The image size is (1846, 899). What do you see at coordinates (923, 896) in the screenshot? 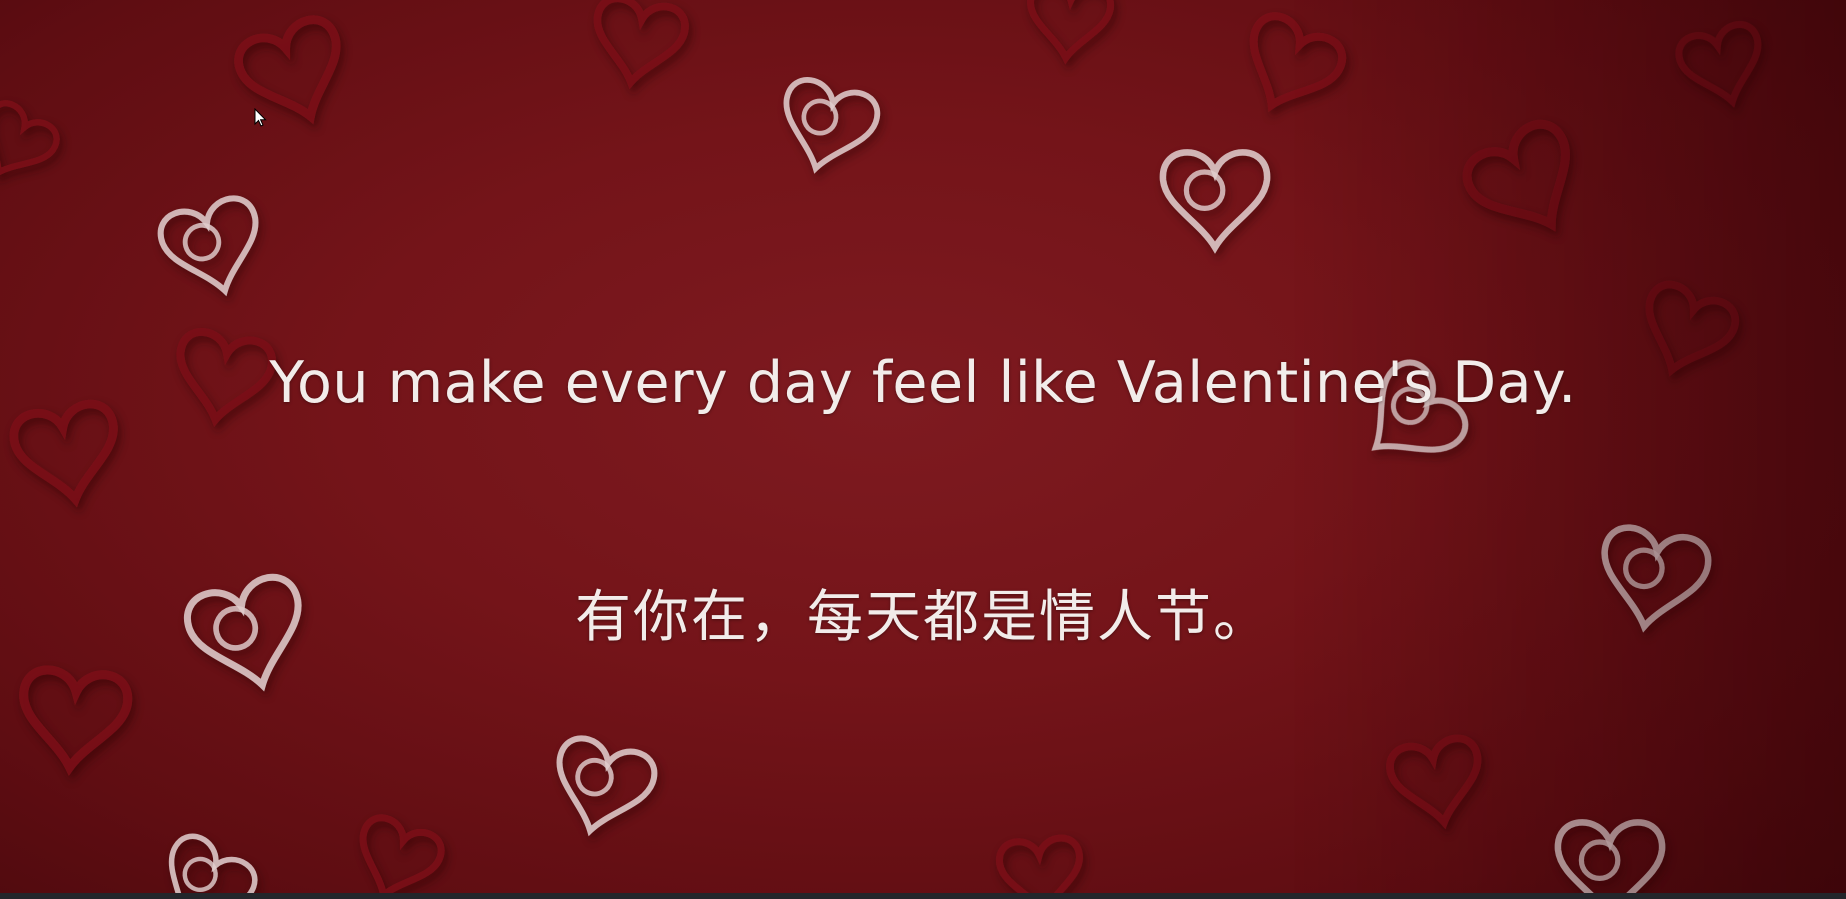
I see `bottom-bar` at bounding box center [923, 896].